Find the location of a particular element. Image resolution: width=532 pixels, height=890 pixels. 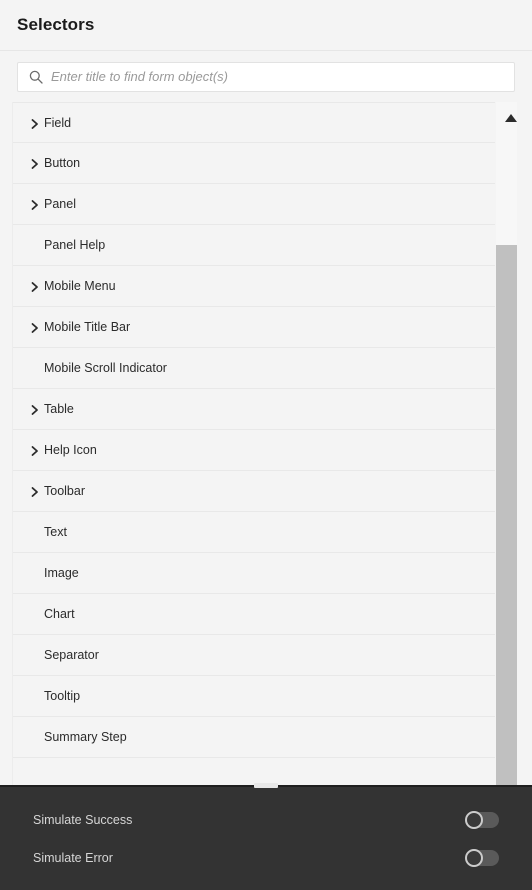

toggle-label: Simulate Error is located at coordinates (73, 857).